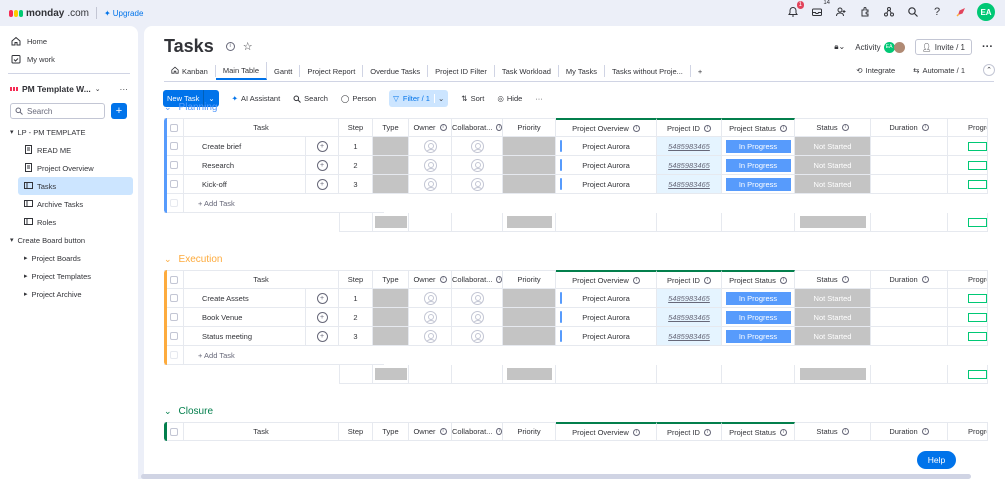 This screenshot has height=479, width=1005. I want to click on sidebar-item-lp-pm-template: ▾ LP - PM TEMPLATE, so click(69, 132).